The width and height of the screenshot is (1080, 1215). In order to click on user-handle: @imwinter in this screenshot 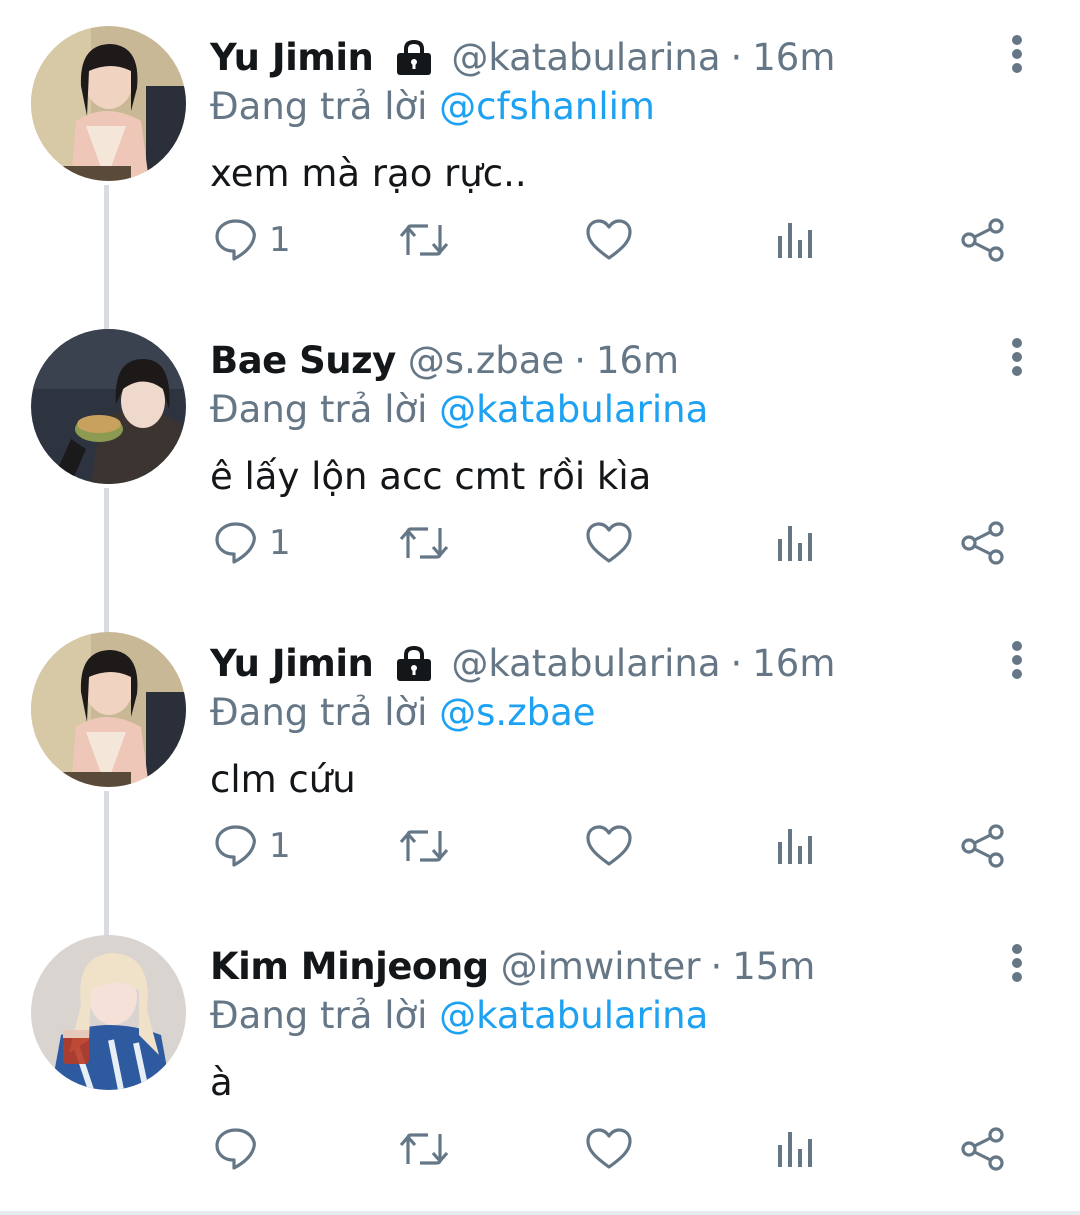, I will do `click(601, 967)`.